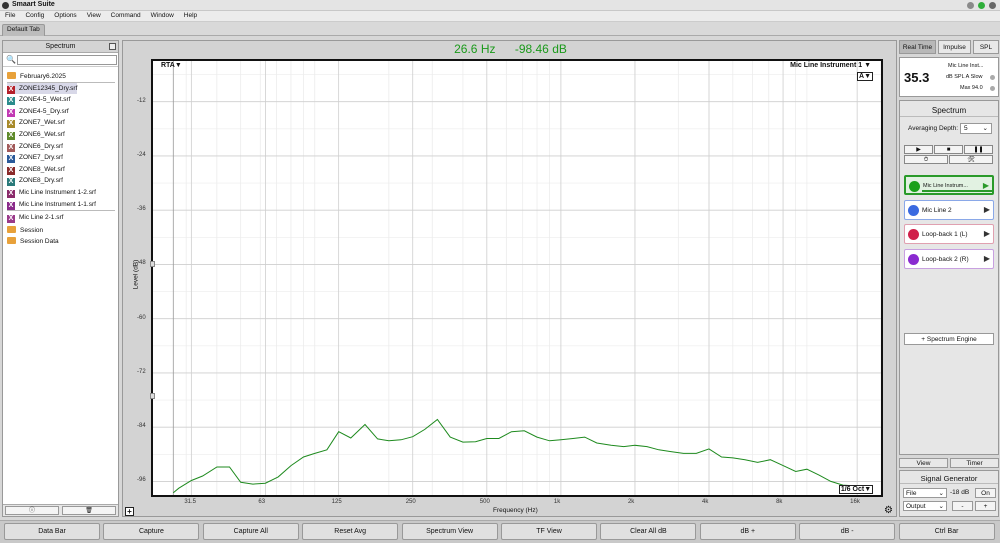  What do you see at coordinates (162, 15) in the screenshot?
I see `menu-window: Window` at bounding box center [162, 15].